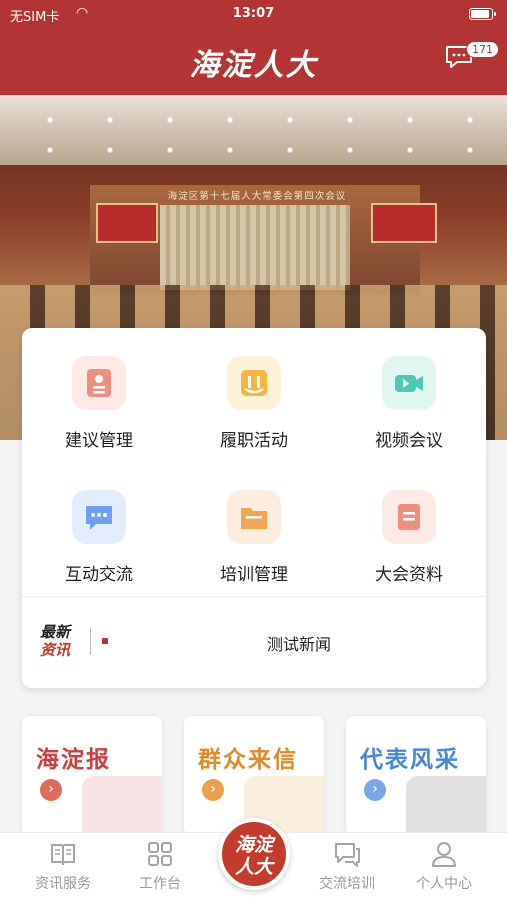 This screenshot has width=507, height=900. I want to click on chat-bubble-icon, so click(99, 517).